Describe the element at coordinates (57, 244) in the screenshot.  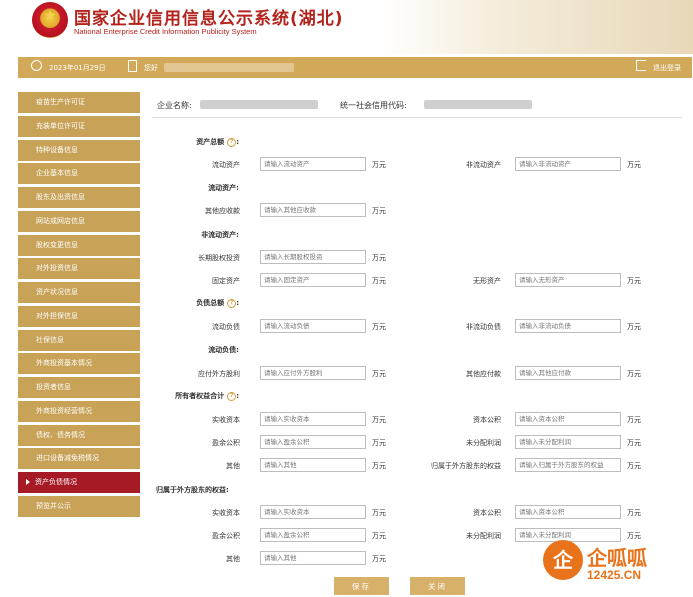
I see `sidebar-item-label: 股权变更信息` at that location.